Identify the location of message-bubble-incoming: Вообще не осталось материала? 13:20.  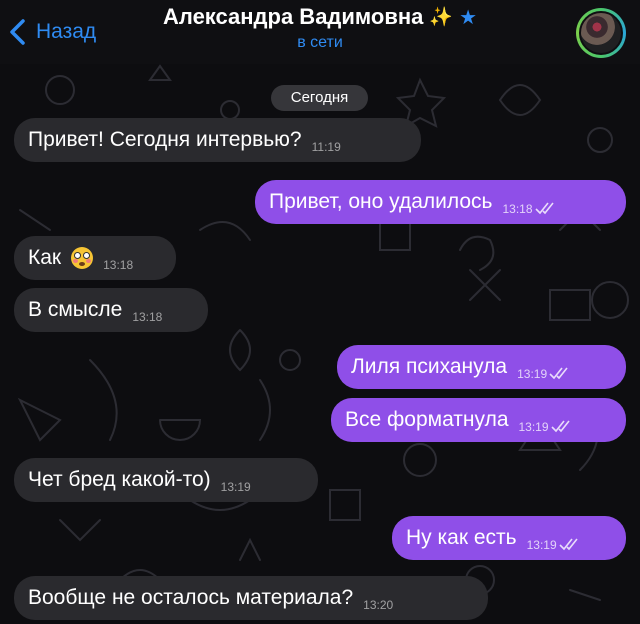
(251, 598).